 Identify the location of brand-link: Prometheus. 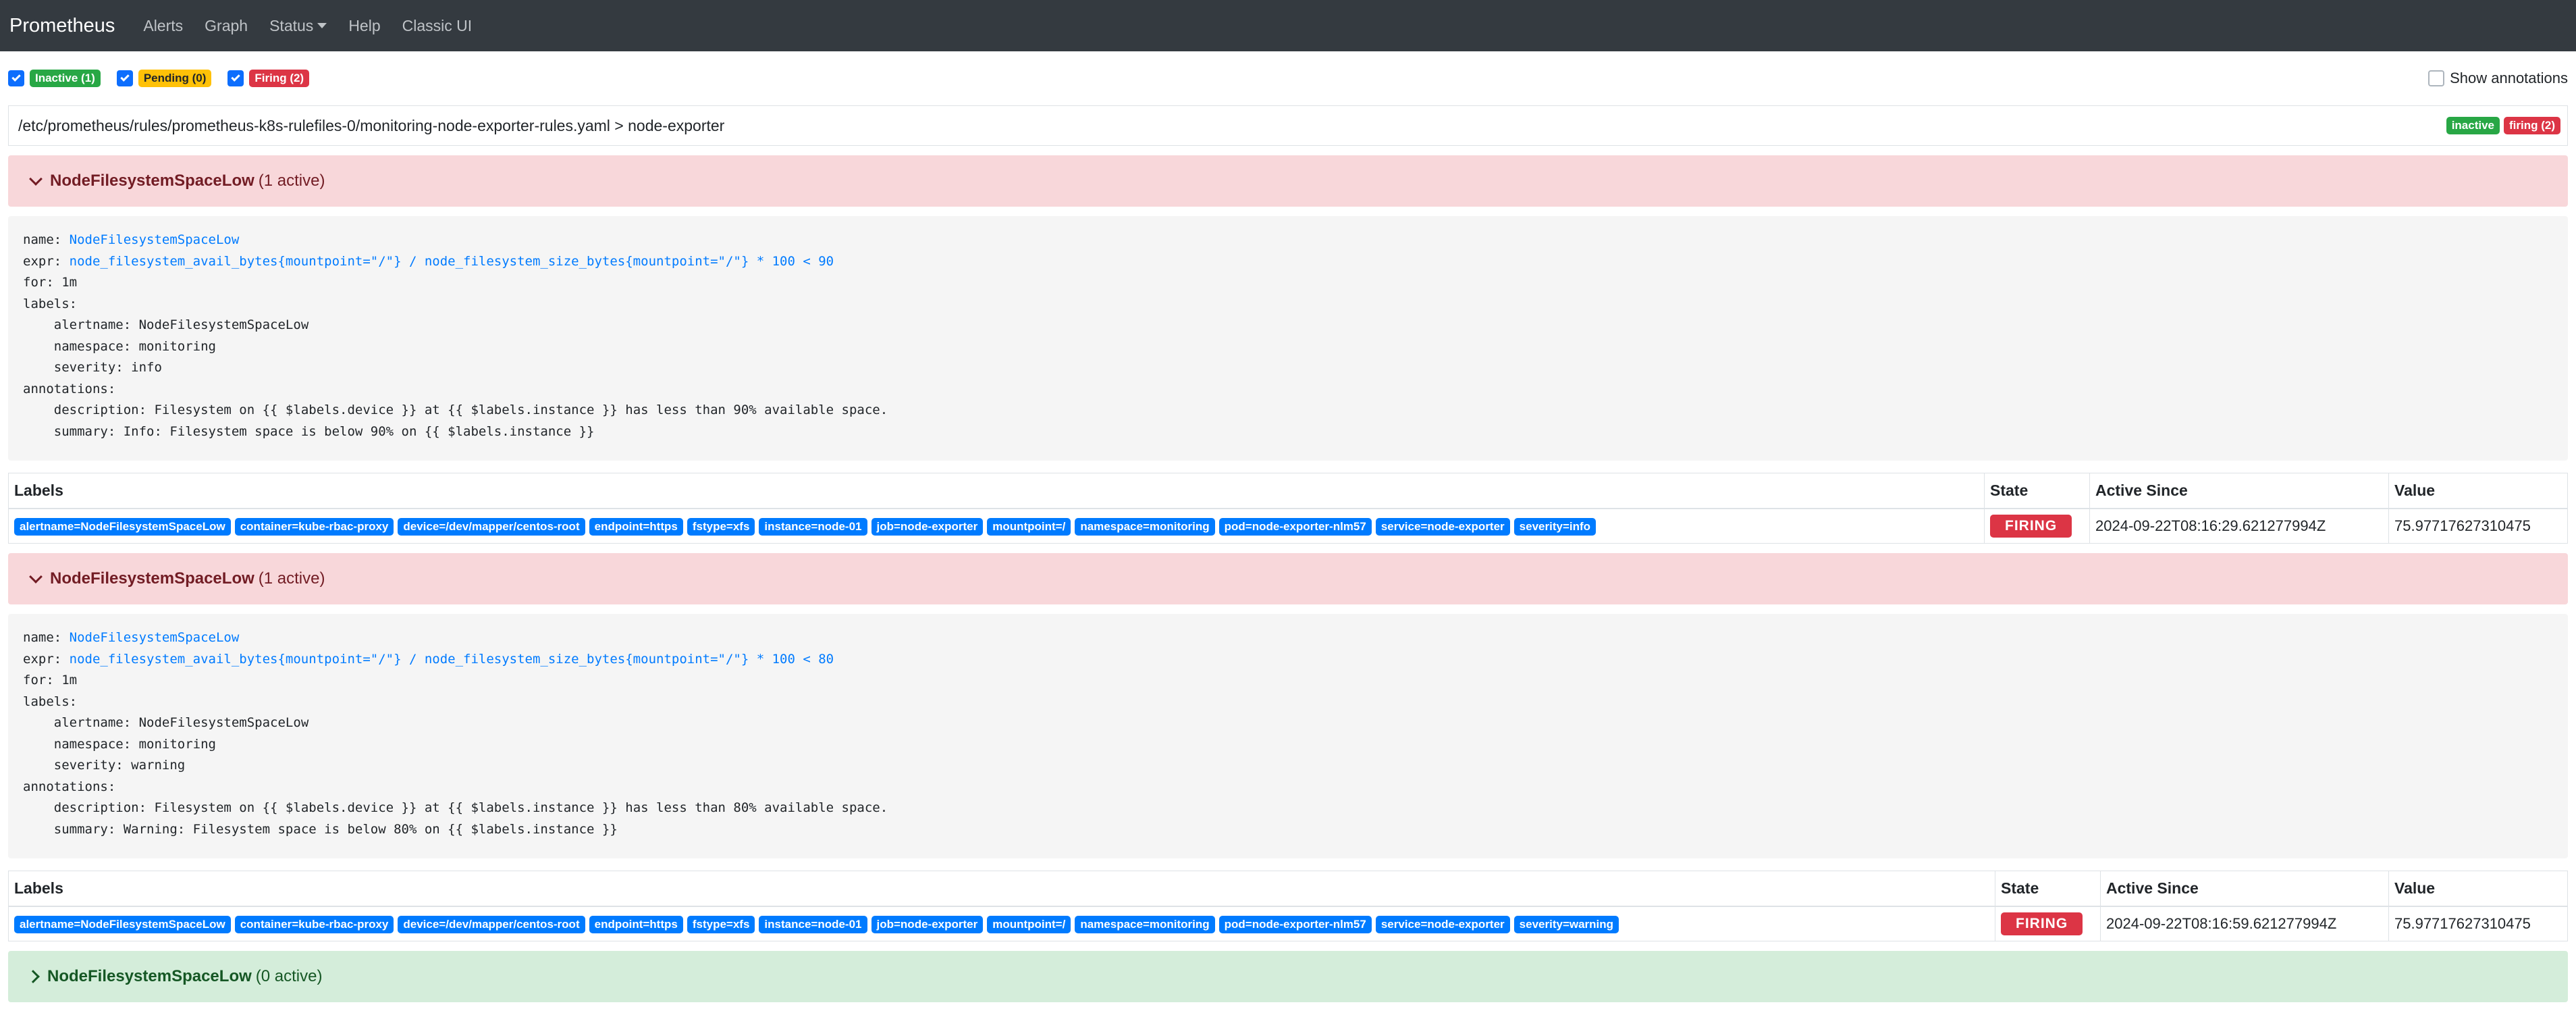
(62, 26).